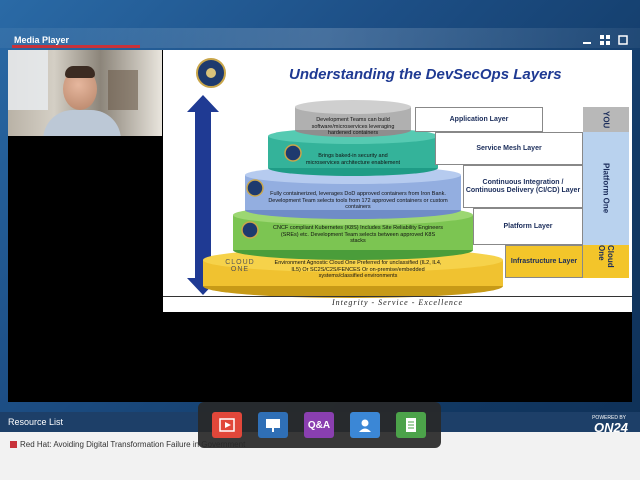  I want to click on infrastructure-layer: Infrastructure Layer, so click(544, 261).